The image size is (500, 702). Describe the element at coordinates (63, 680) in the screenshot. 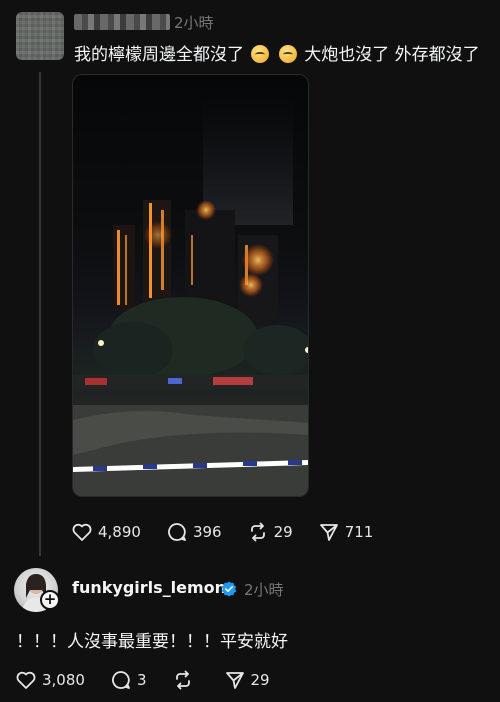

I see `like-count: 3,080` at that location.